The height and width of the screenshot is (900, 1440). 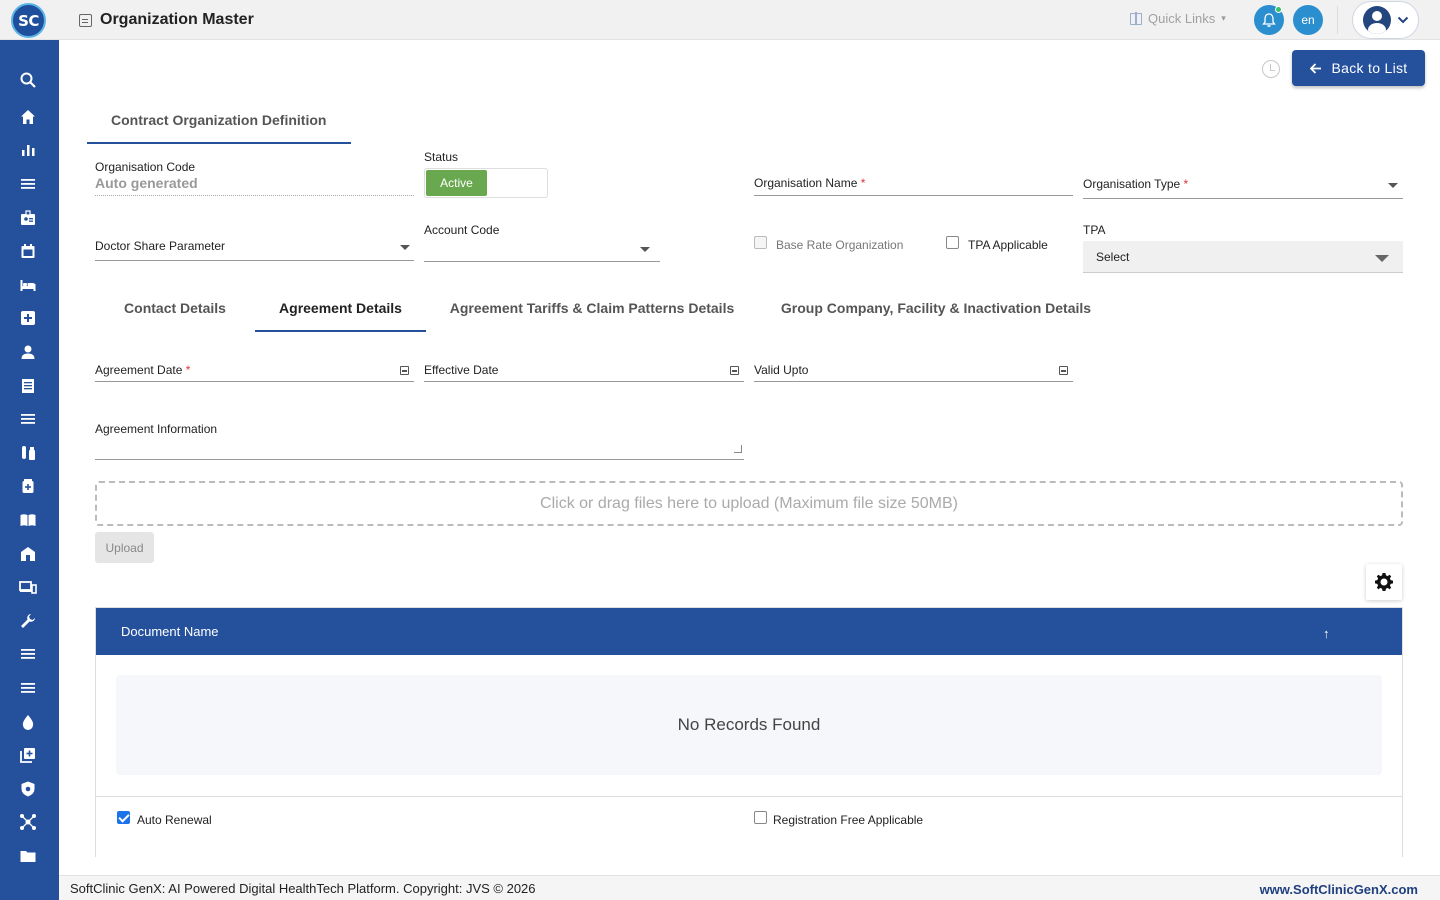 I want to click on wrench-icon, so click(x=28, y=621).